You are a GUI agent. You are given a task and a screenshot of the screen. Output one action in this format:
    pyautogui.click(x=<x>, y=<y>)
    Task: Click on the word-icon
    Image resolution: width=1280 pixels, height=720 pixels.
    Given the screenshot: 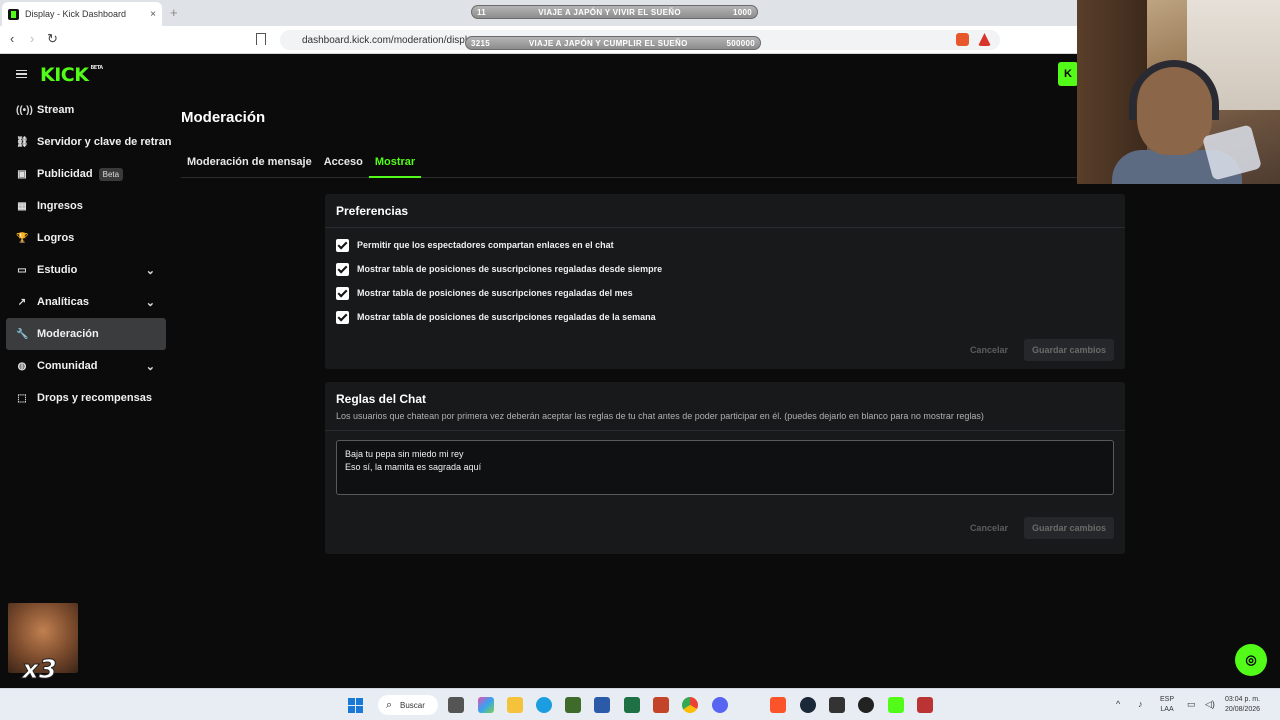 What is the action you would take?
    pyautogui.click(x=602, y=705)
    